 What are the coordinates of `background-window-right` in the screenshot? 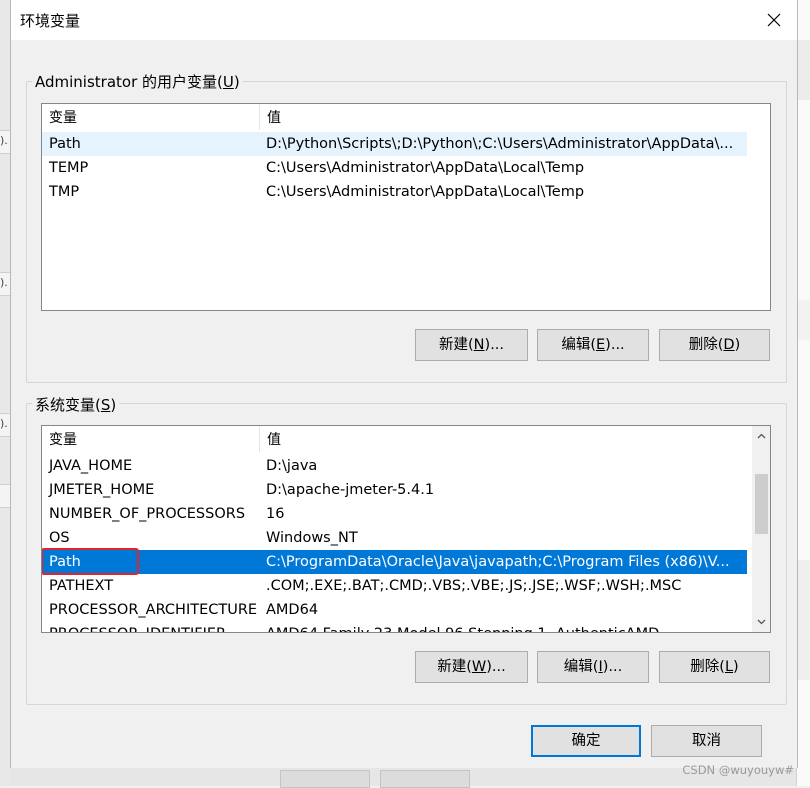 It's located at (803, 393).